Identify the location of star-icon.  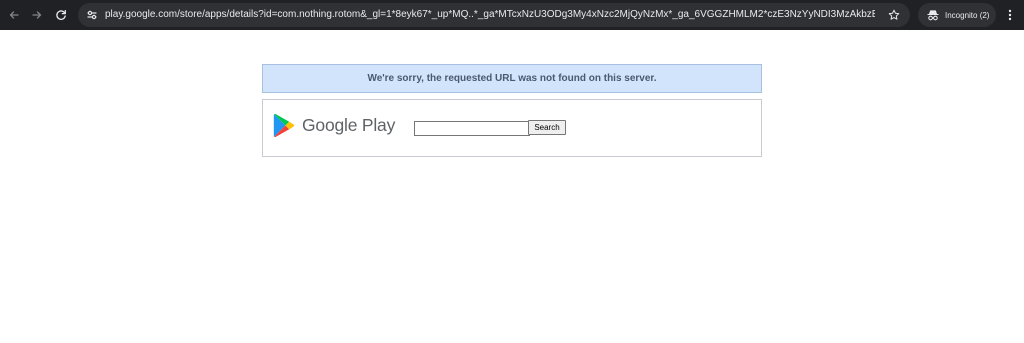
(894, 14).